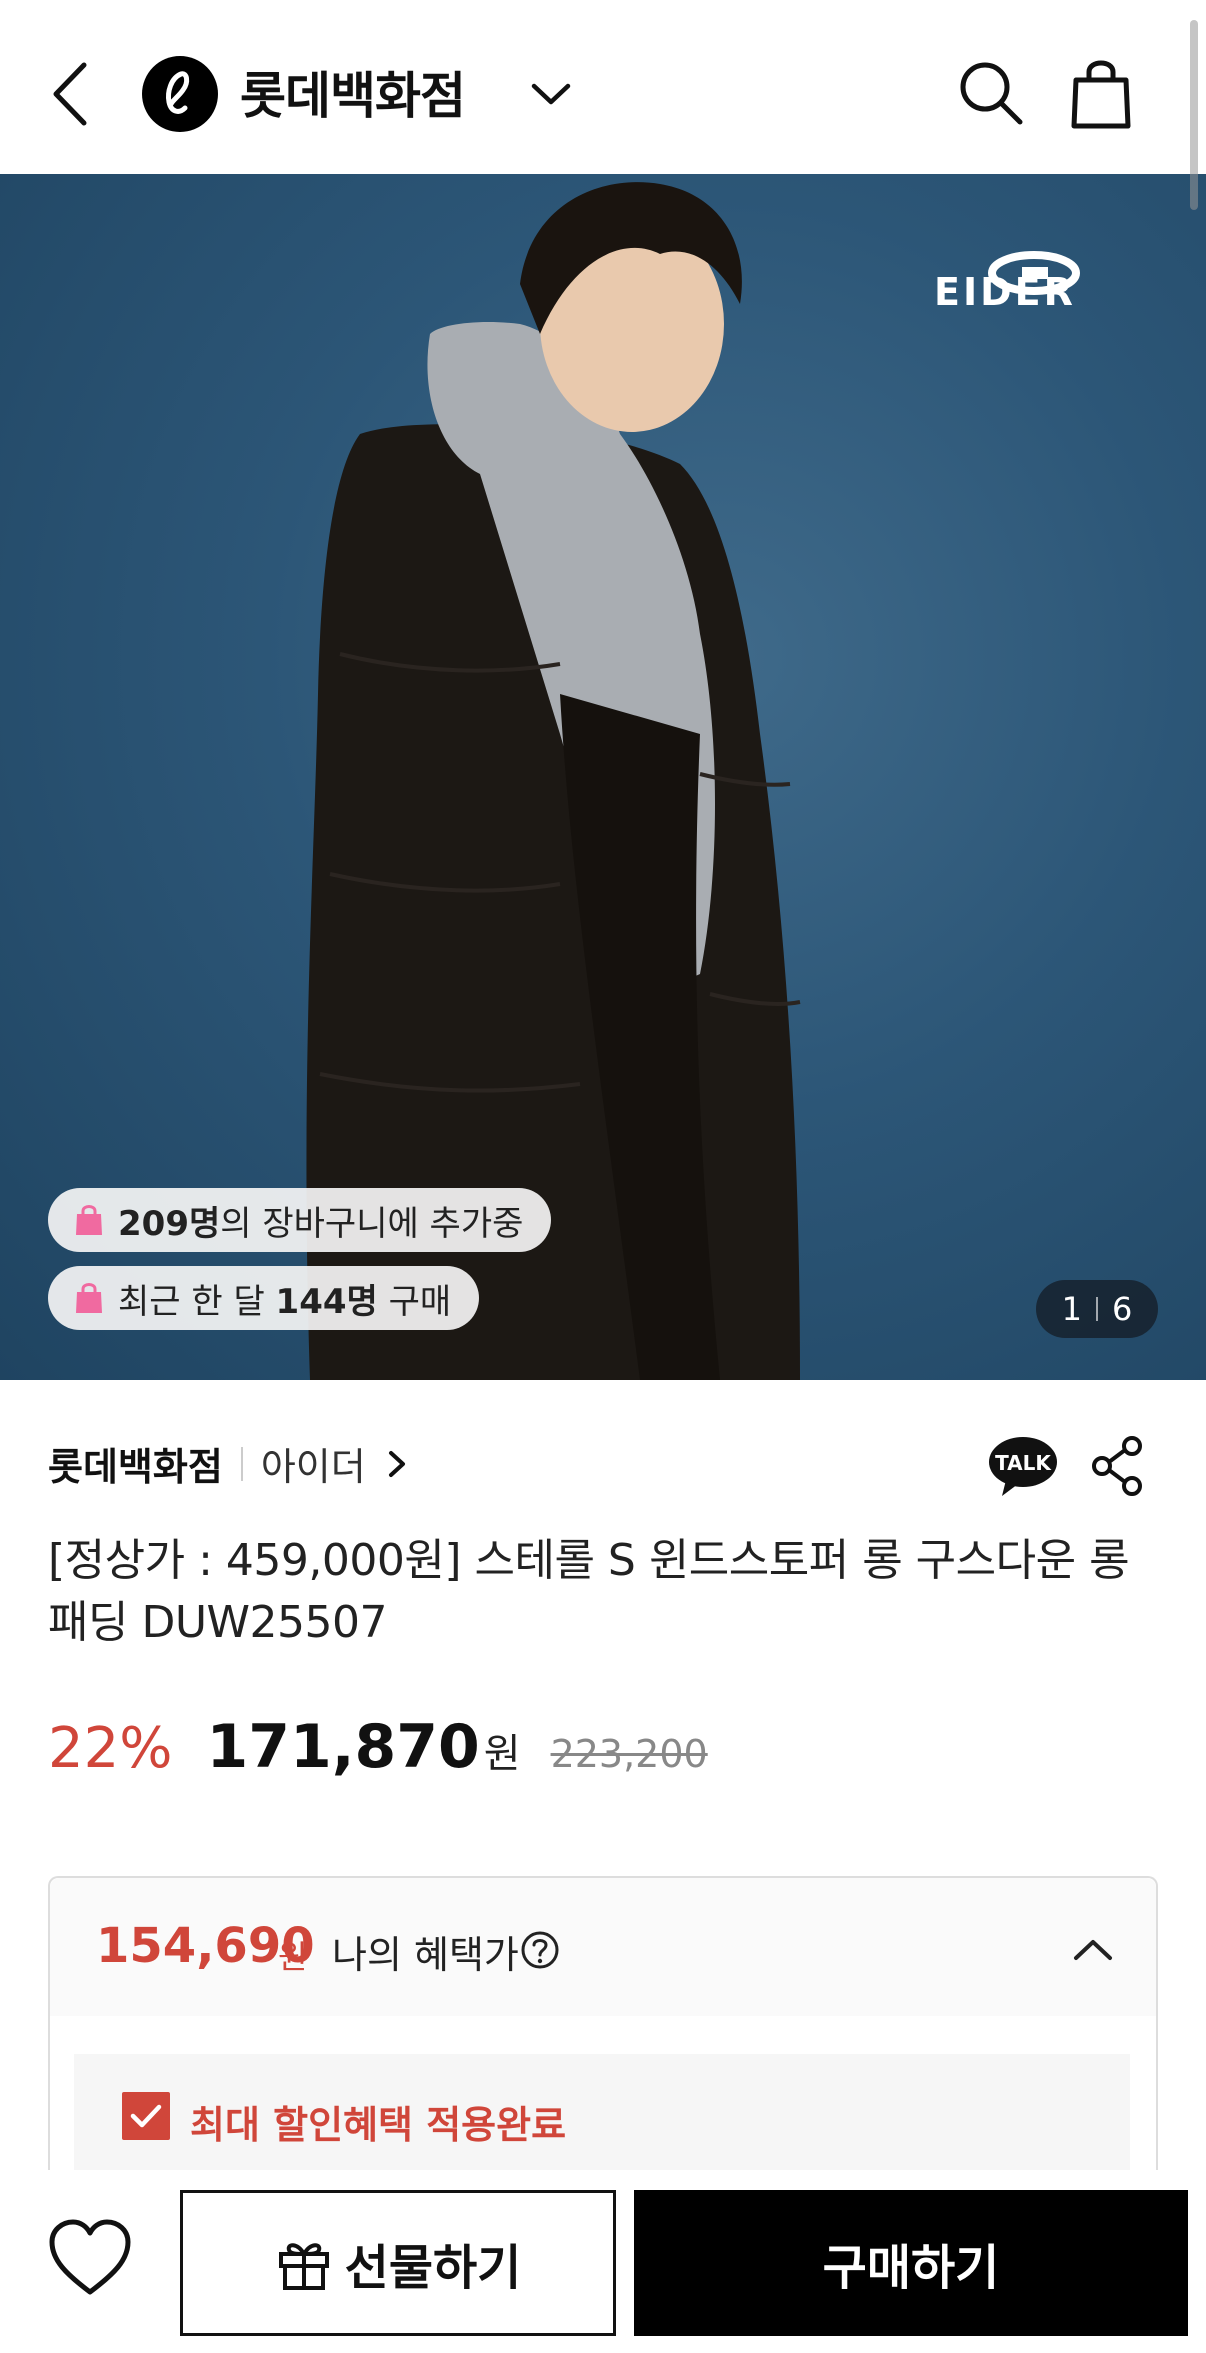 Image resolution: width=1206 pixels, height=2353 pixels. I want to click on image-counter-current: 1, so click(1071, 1309).